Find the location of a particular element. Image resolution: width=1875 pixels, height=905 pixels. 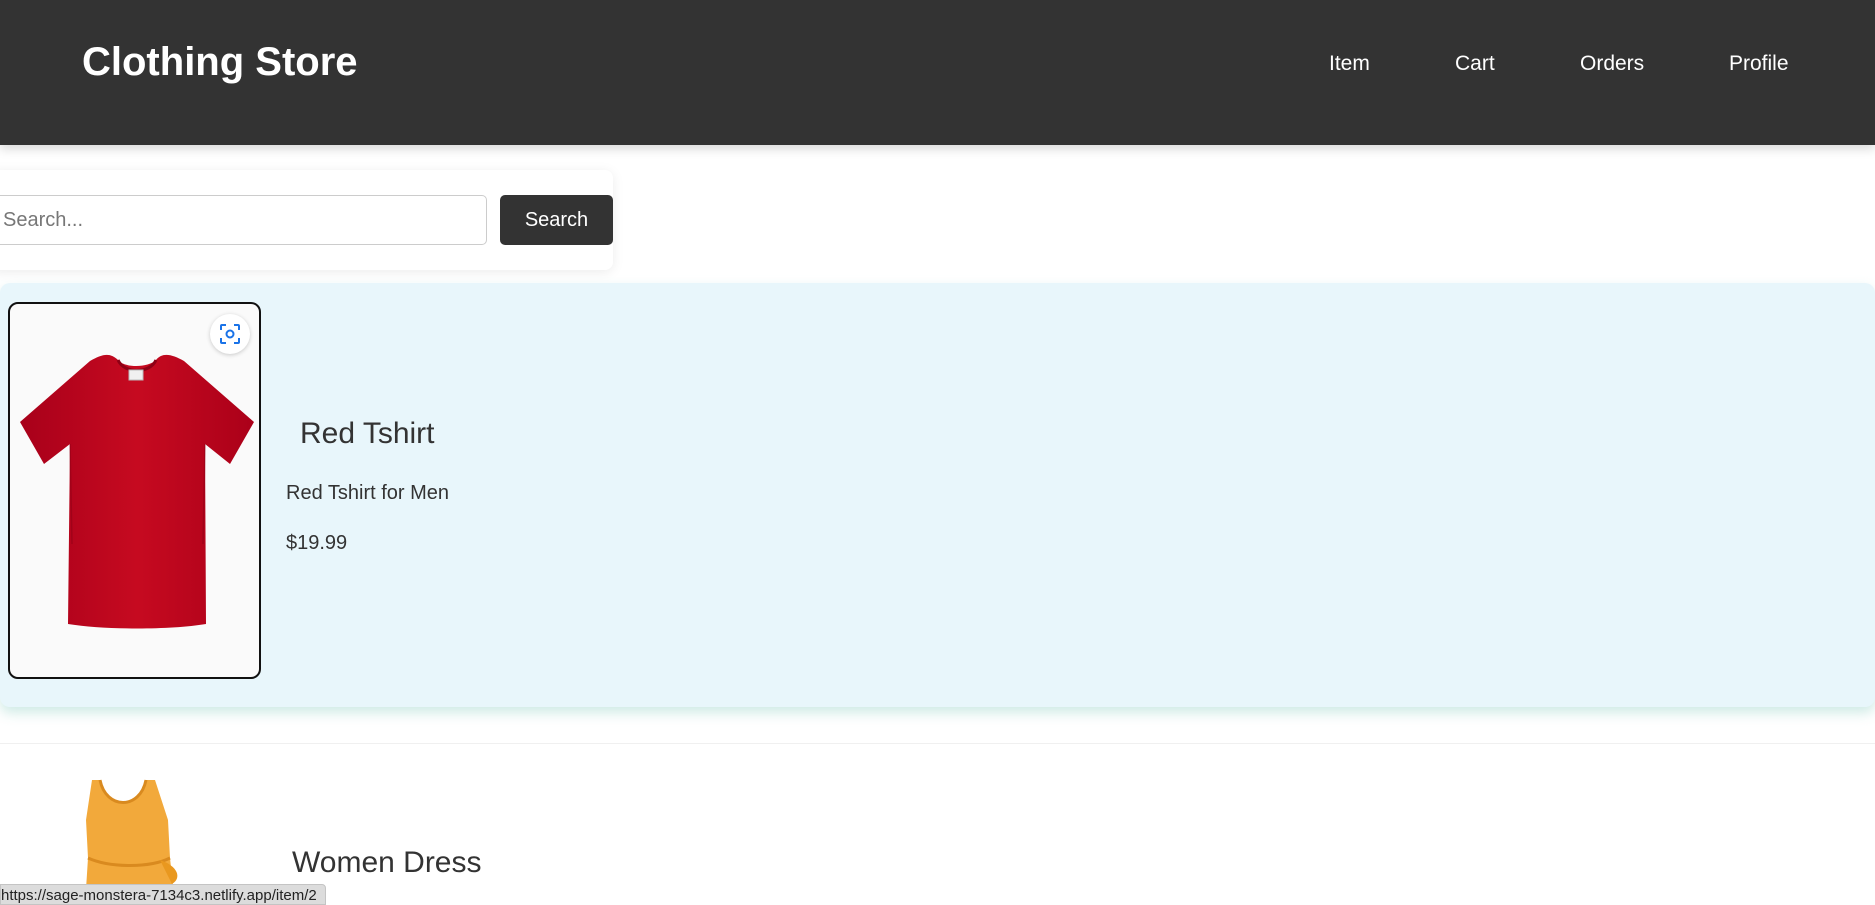

search-button: Search is located at coordinates (556, 220).